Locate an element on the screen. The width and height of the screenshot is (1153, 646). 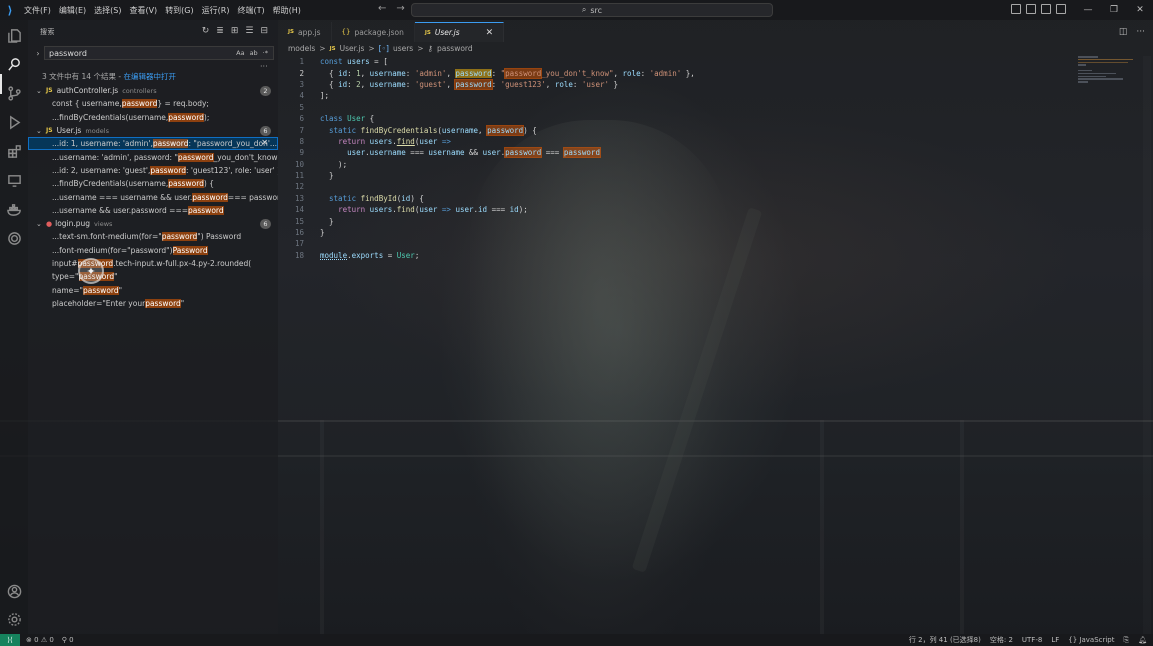
match-text: const { username, is located at coordinates (87, 104).